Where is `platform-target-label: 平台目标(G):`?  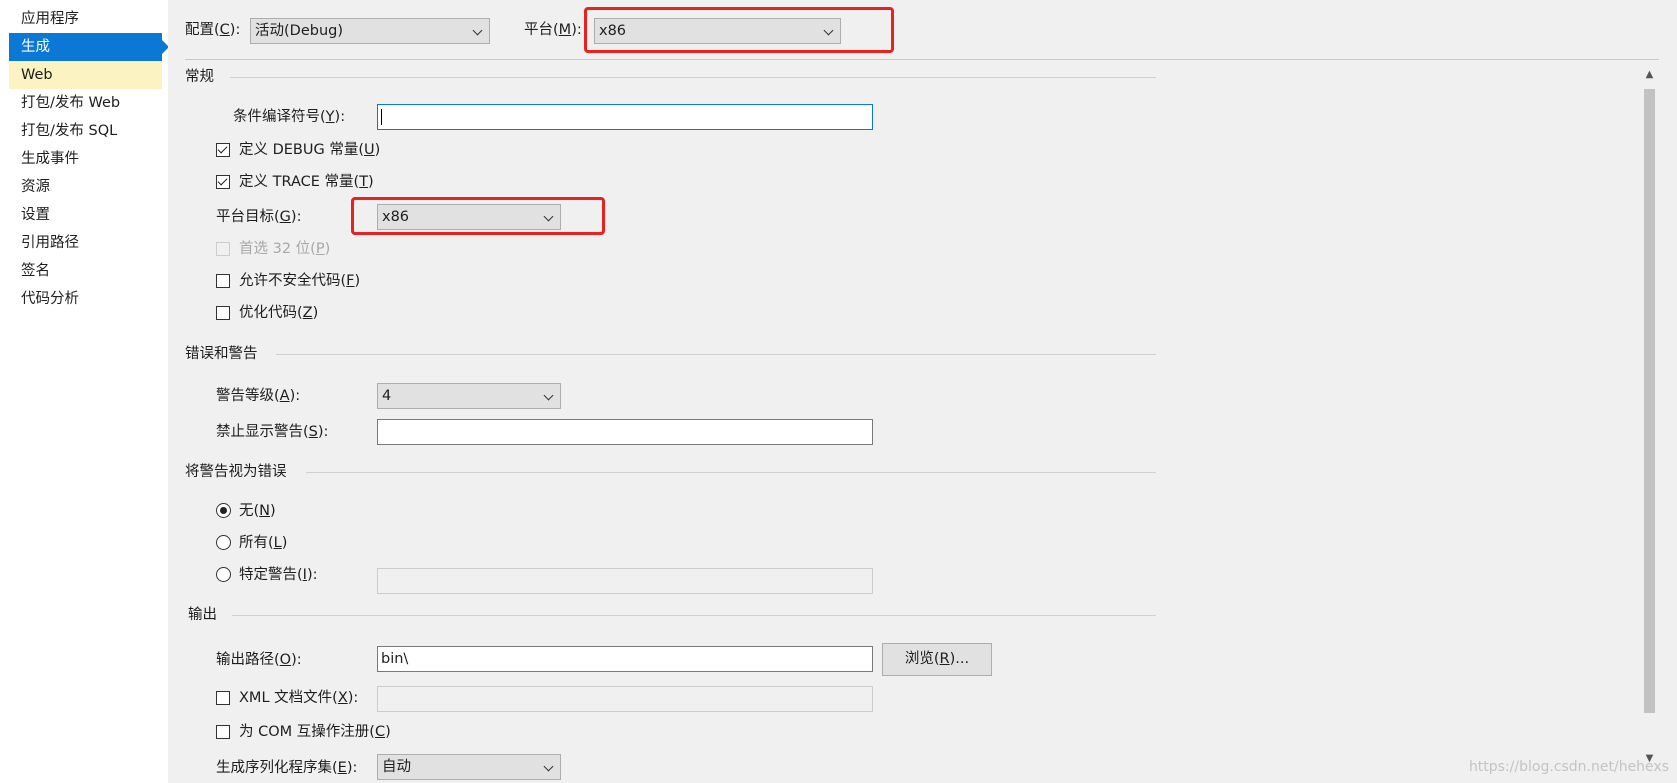 platform-target-label: 平台目标(G): is located at coordinates (259, 217).